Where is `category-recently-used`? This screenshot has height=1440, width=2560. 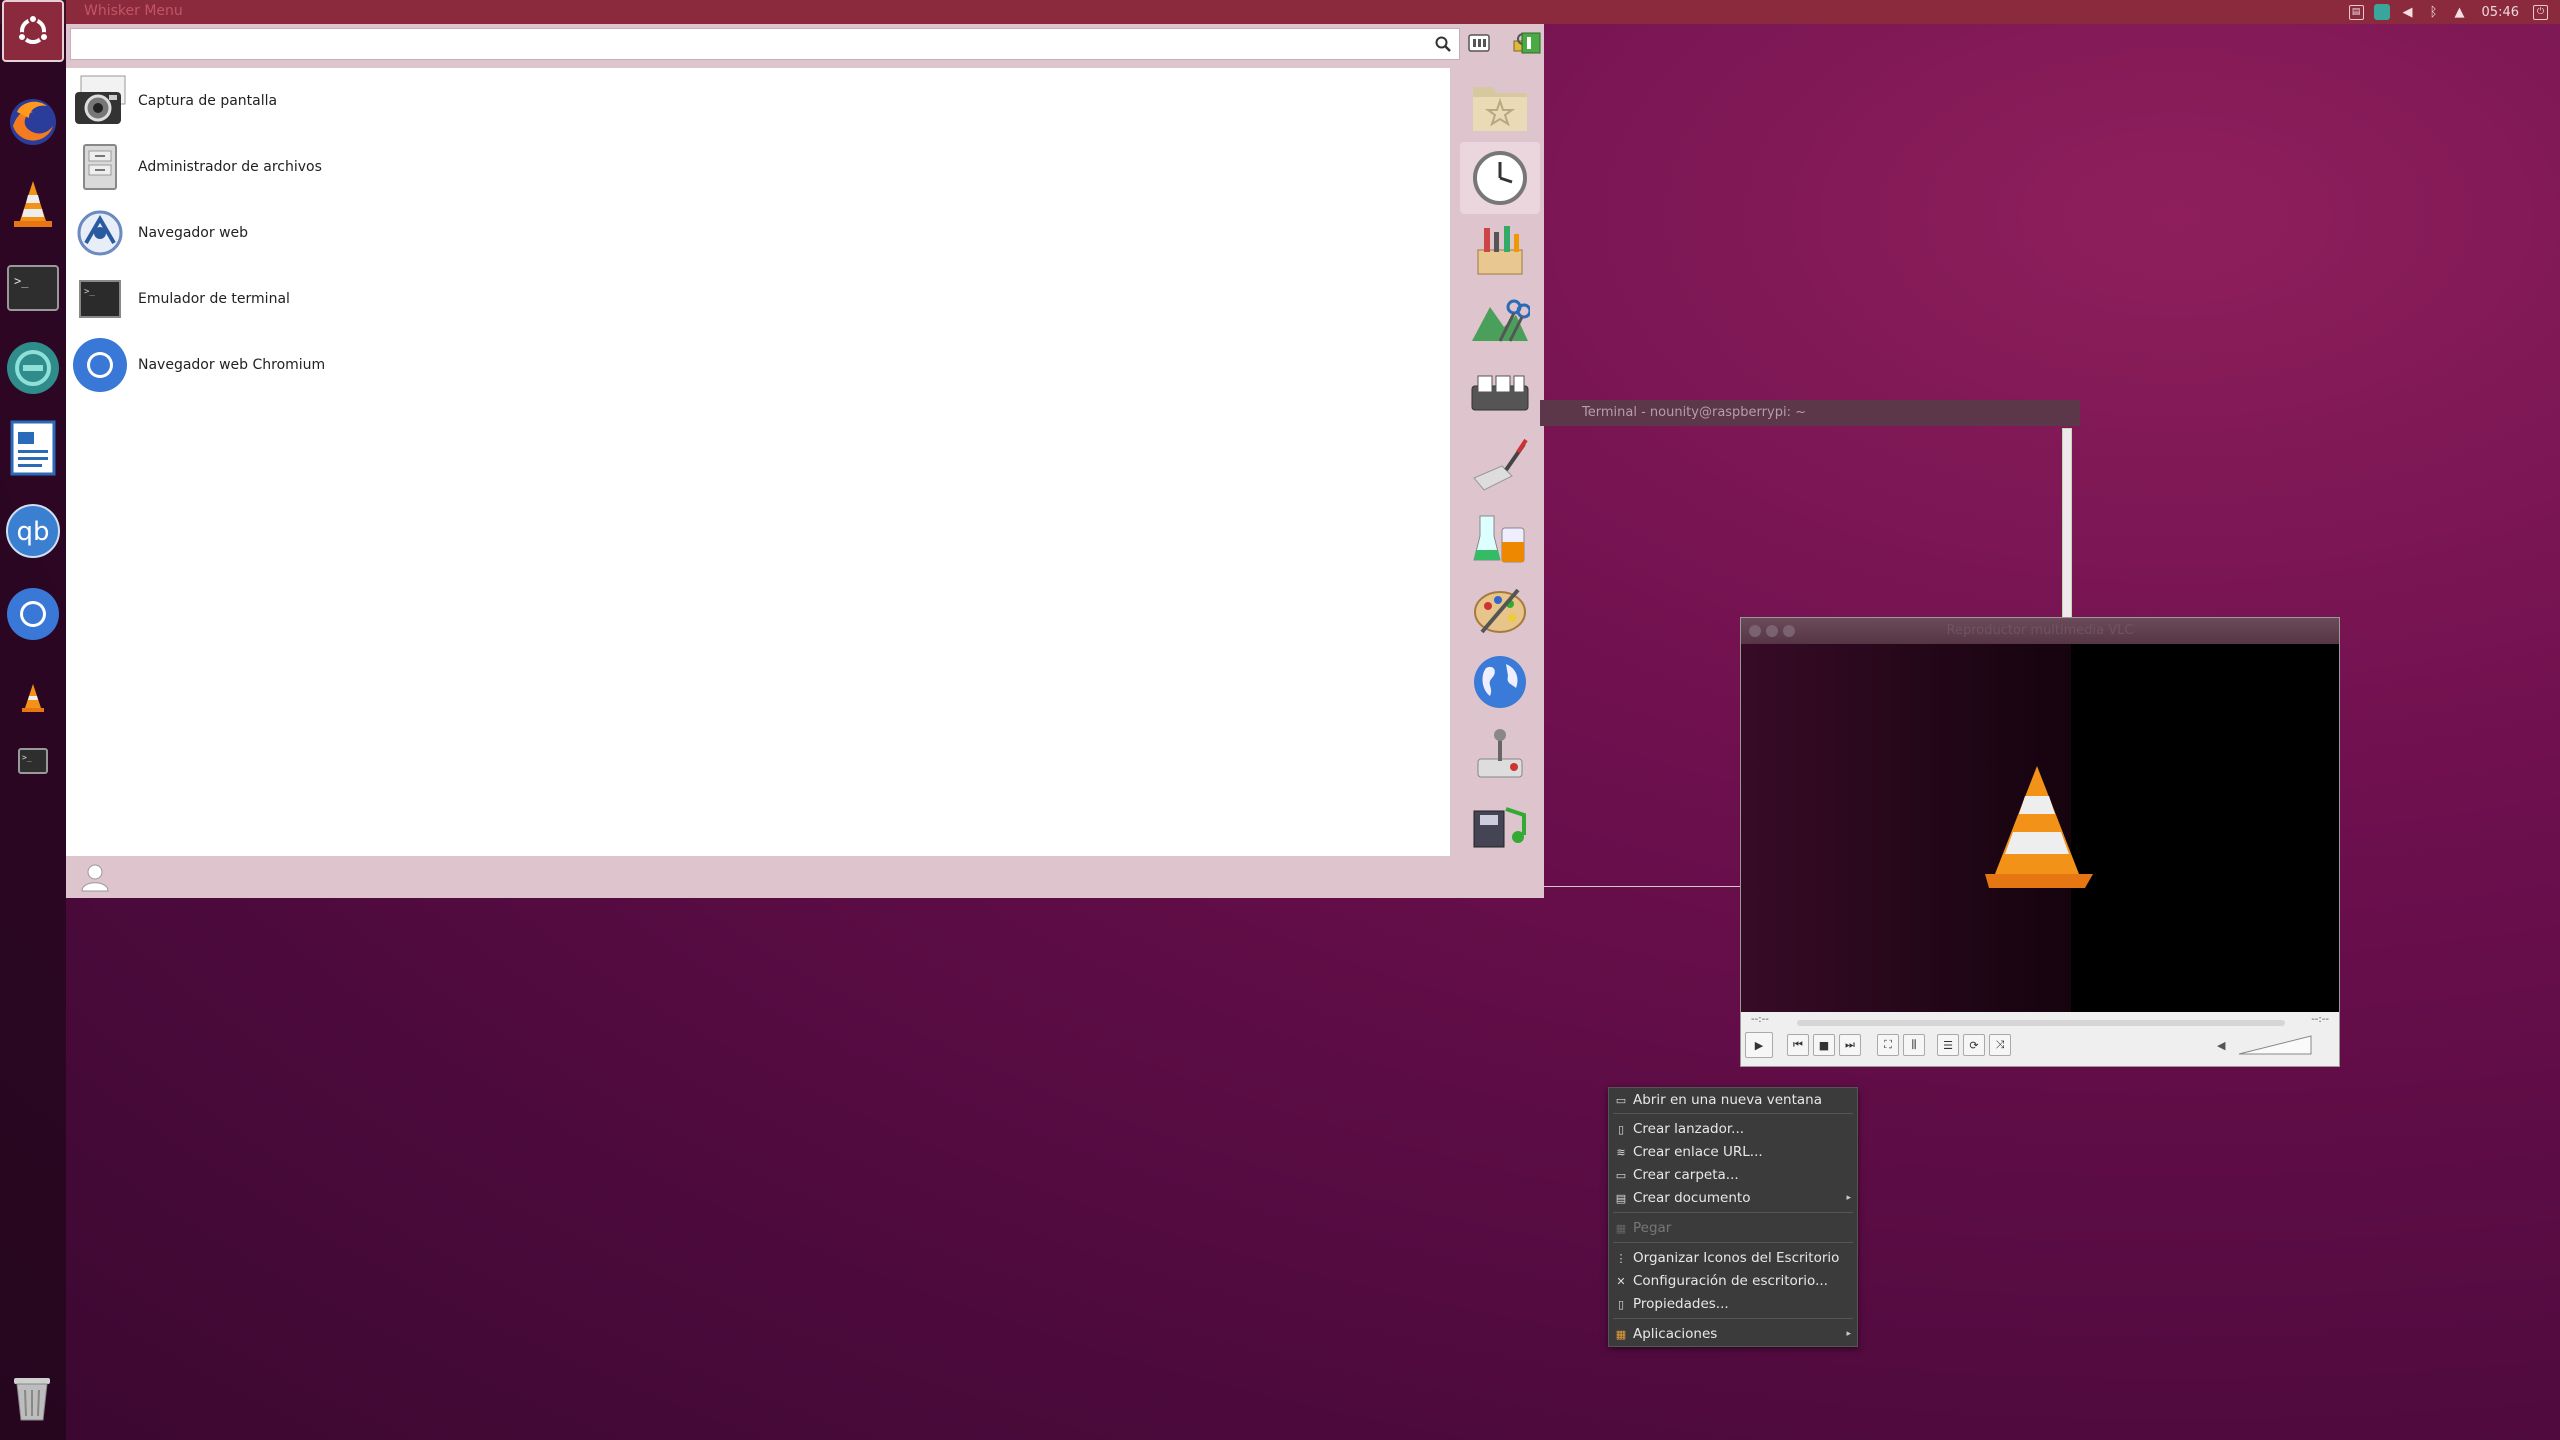 category-recently-used is located at coordinates (1500, 178).